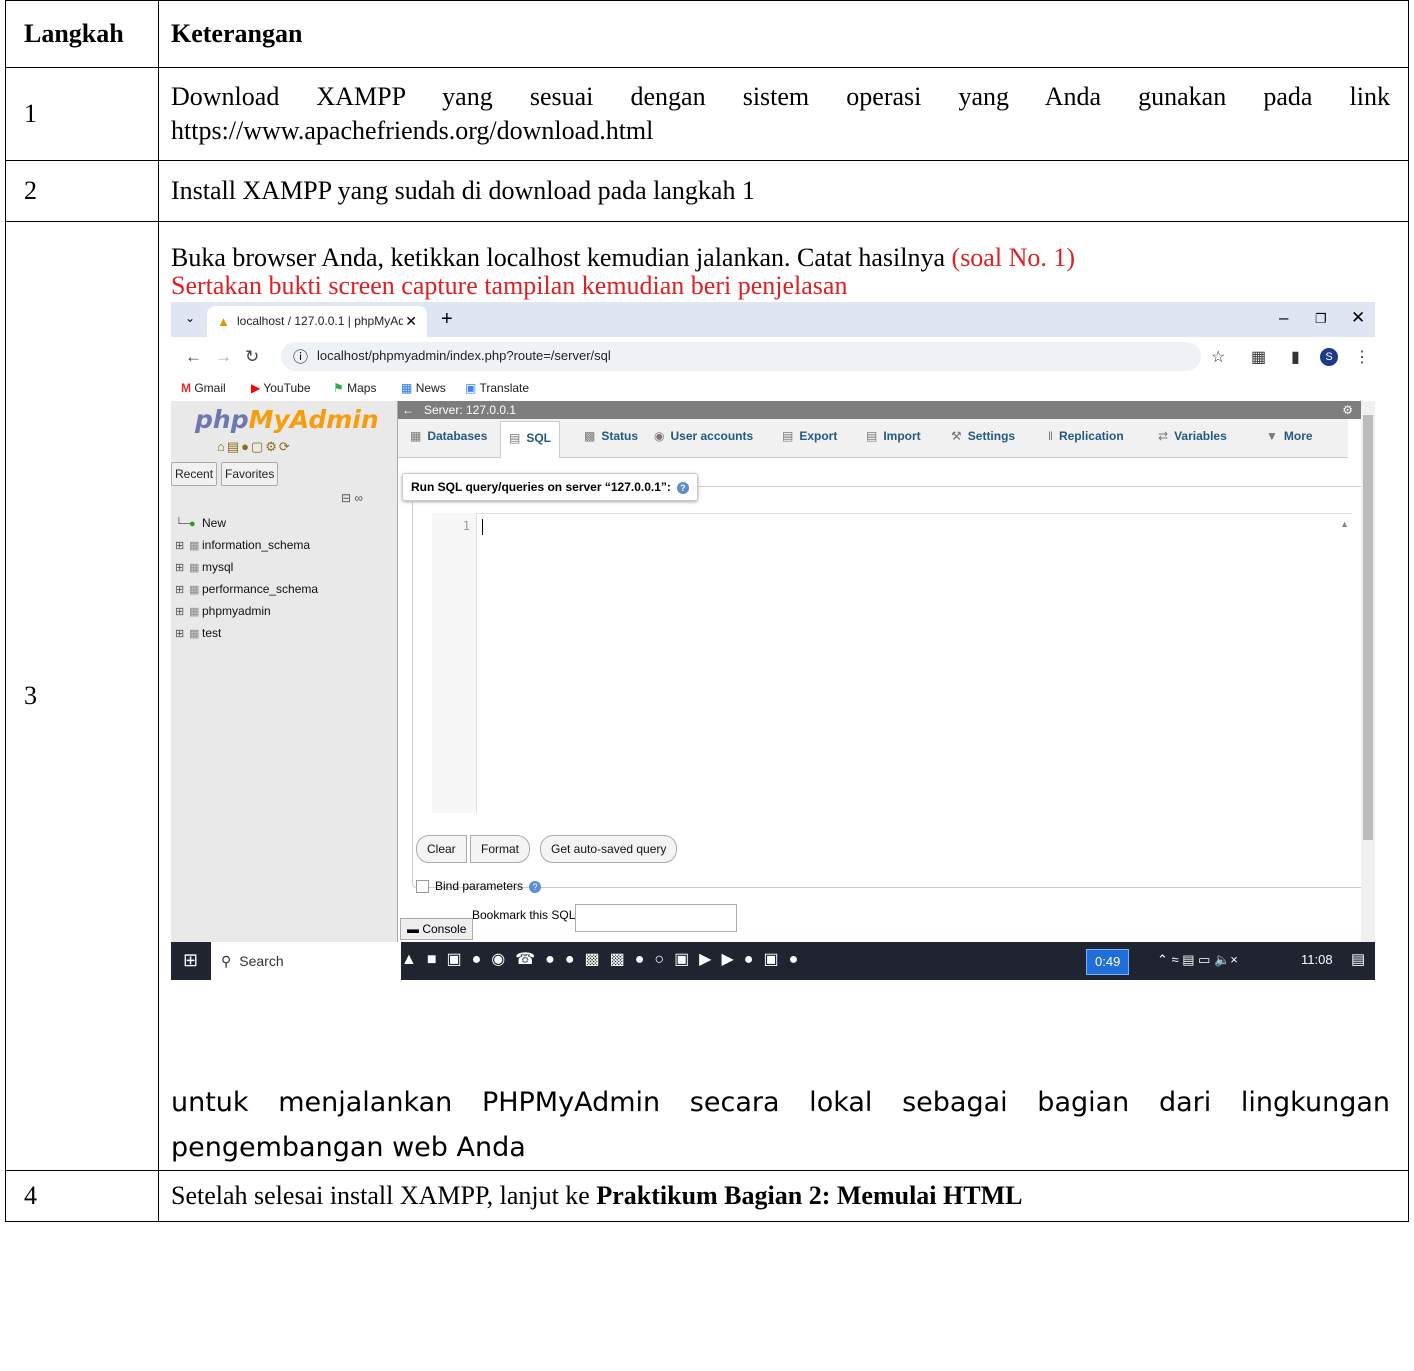 The image size is (1414, 1371). I want to click on step-number: 1, so click(82, 114).